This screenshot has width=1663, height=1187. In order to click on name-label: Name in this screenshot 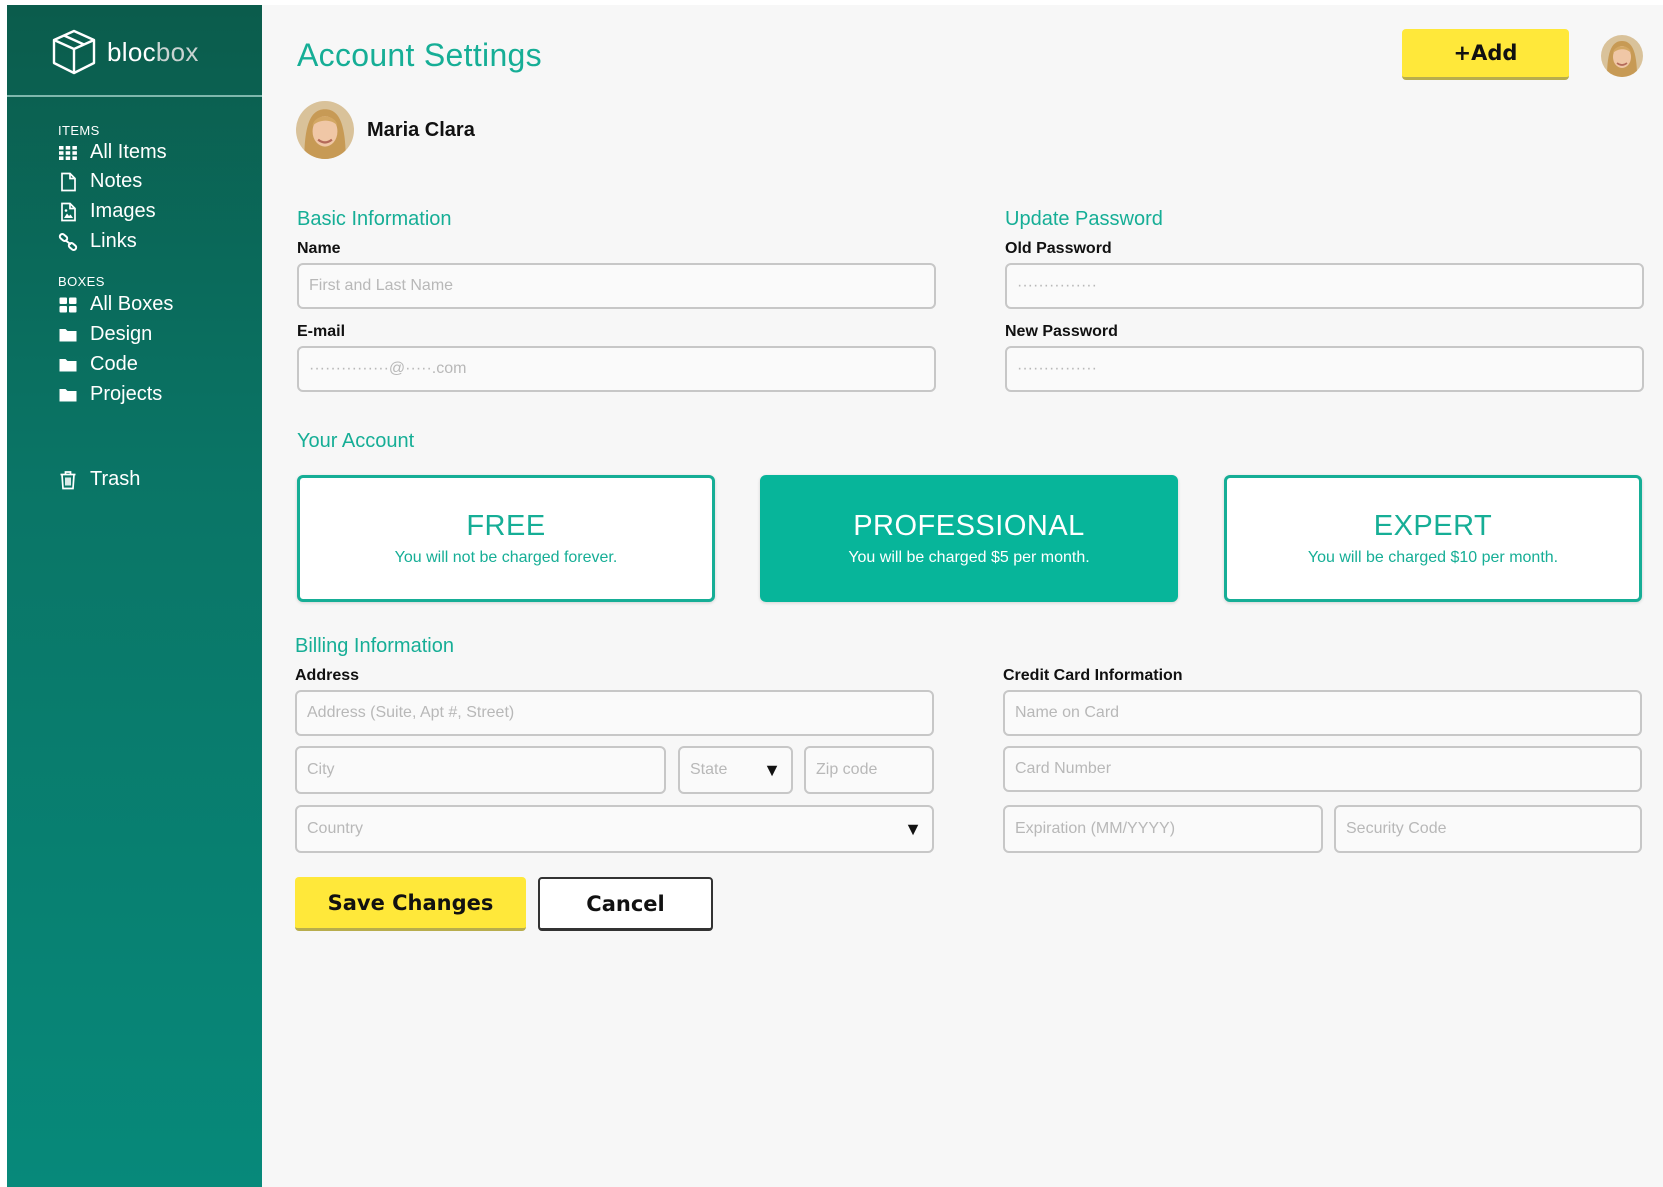, I will do `click(319, 248)`.